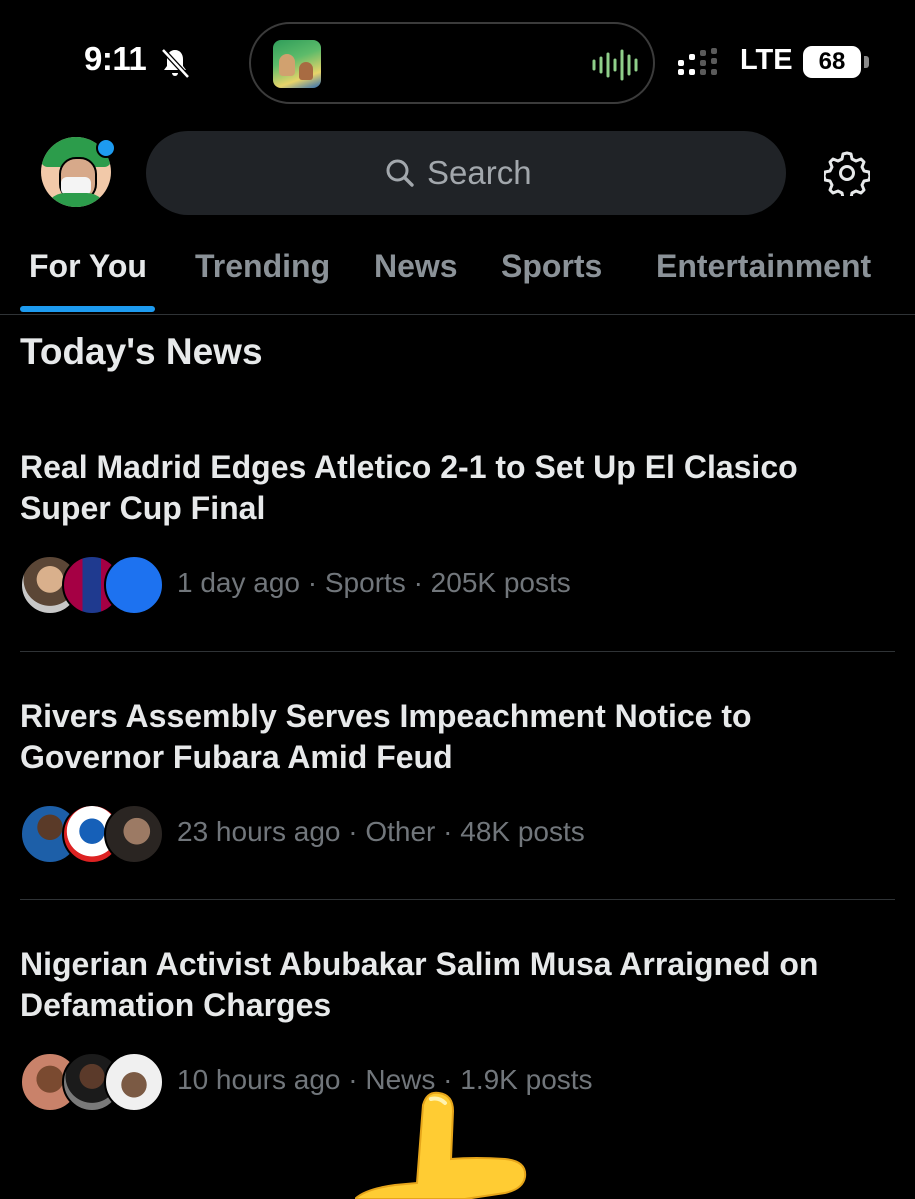  What do you see at coordinates (297, 64) in the screenshot?
I see `now-playing-thumbnail` at bounding box center [297, 64].